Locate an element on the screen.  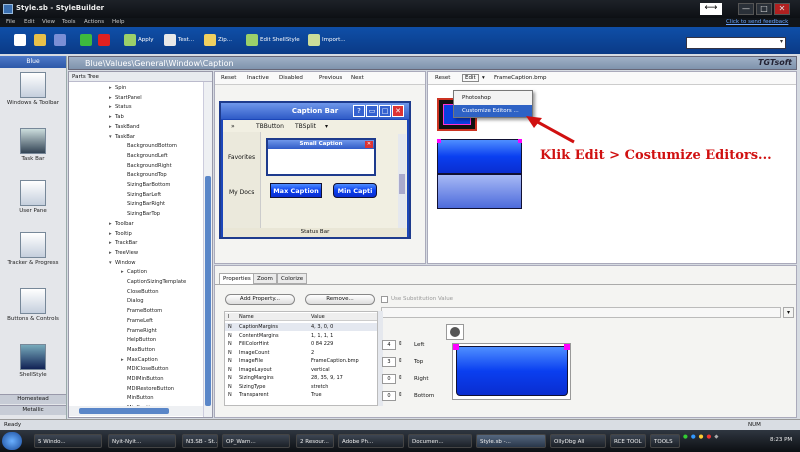
tree-vertical-scrollbar is located at coordinates (207, 249).